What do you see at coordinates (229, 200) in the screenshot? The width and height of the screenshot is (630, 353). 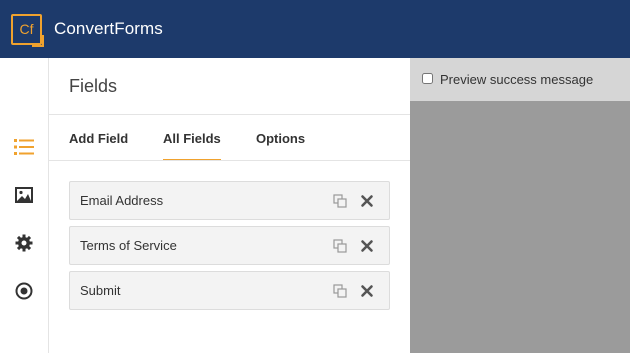 I see `field-item-email-address: Email Address` at bounding box center [229, 200].